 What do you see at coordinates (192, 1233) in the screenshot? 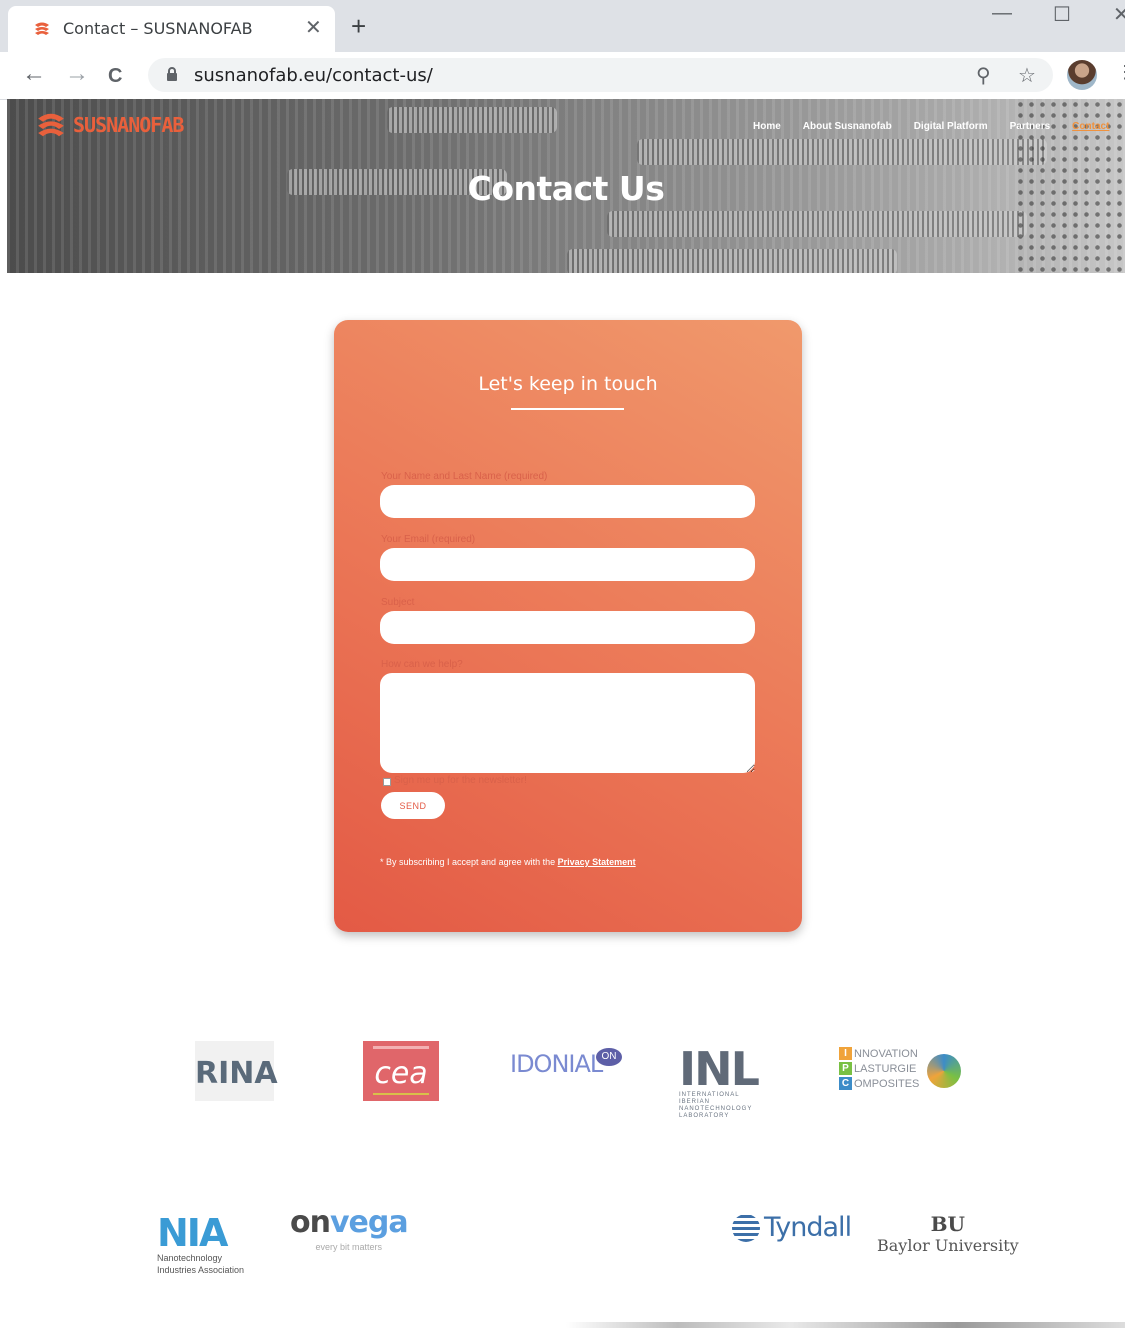
I see `nia-logo-text: NIA` at bounding box center [192, 1233].